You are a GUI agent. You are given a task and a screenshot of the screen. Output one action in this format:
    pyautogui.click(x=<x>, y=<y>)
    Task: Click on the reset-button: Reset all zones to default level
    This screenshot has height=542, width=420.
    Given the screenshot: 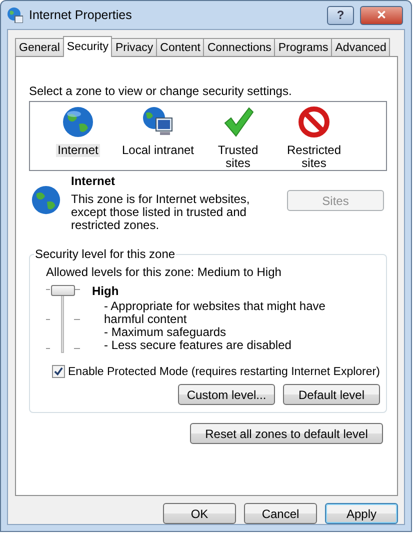 What is the action you would take?
    pyautogui.click(x=286, y=433)
    